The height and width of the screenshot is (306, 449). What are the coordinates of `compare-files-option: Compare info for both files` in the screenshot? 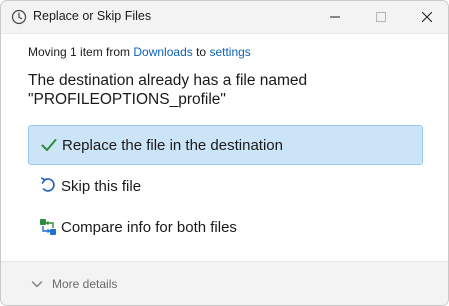 It's located at (225, 227).